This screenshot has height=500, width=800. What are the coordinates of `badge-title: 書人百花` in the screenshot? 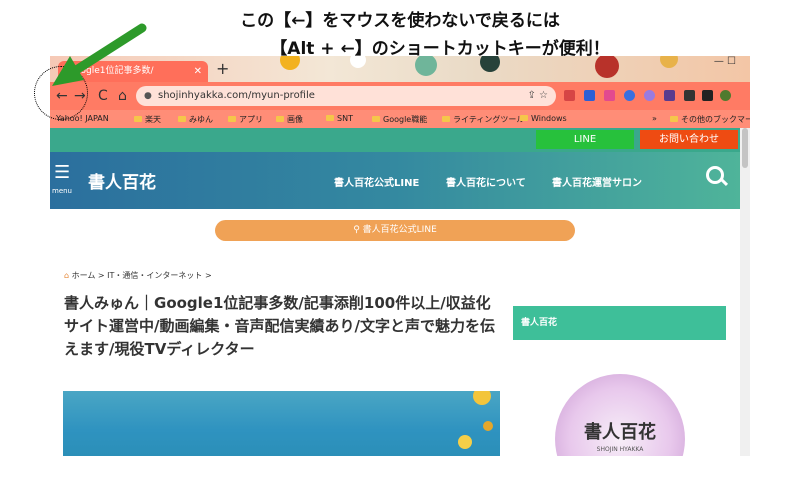 It's located at (620, 432).